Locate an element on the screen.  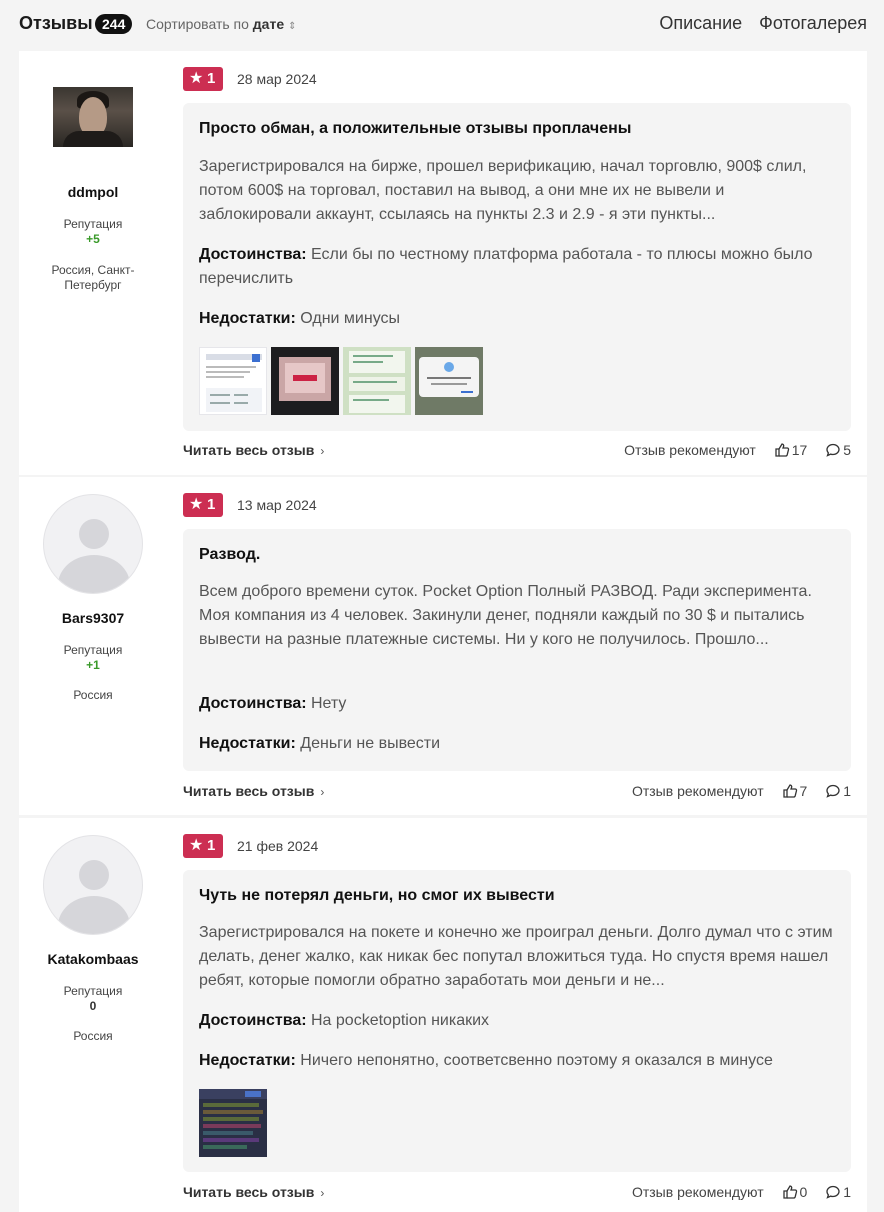
likes-count: 0 is located at coordinates (803, 1192).